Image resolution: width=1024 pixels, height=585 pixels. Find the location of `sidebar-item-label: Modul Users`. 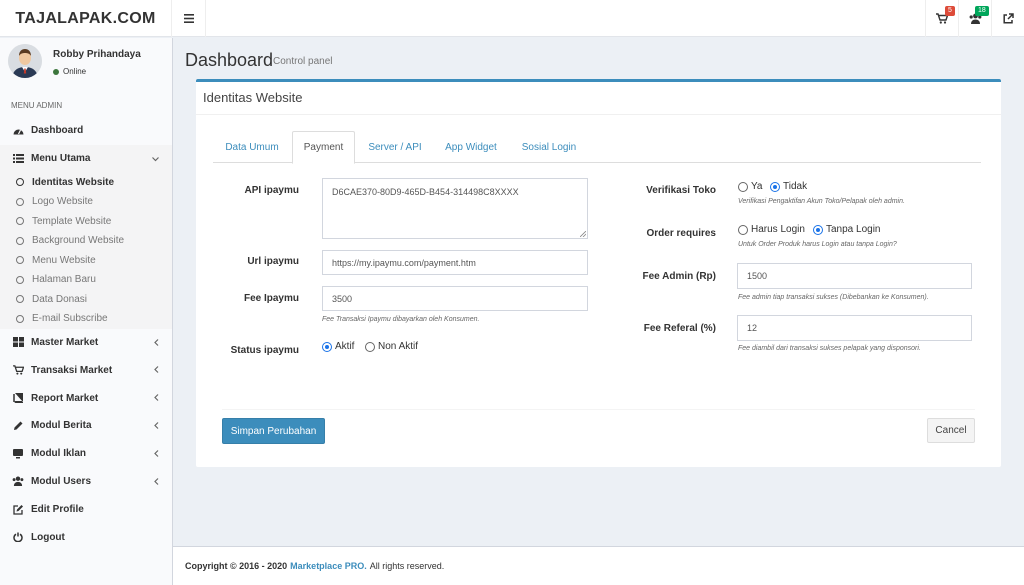

sidebar-item-label: Modul Users is located at coordinates (61, 481).